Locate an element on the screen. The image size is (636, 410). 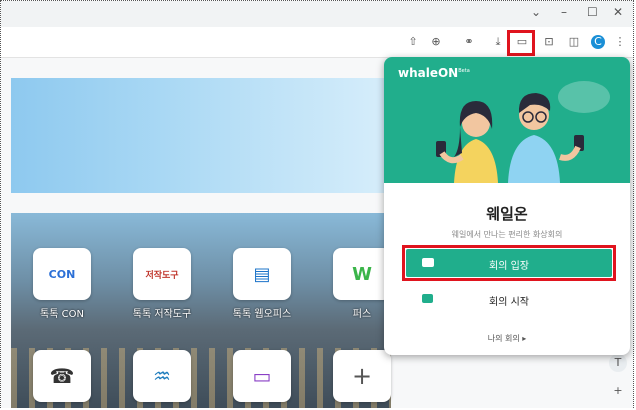
minimize-button: – is located at coordinates (564, 12).